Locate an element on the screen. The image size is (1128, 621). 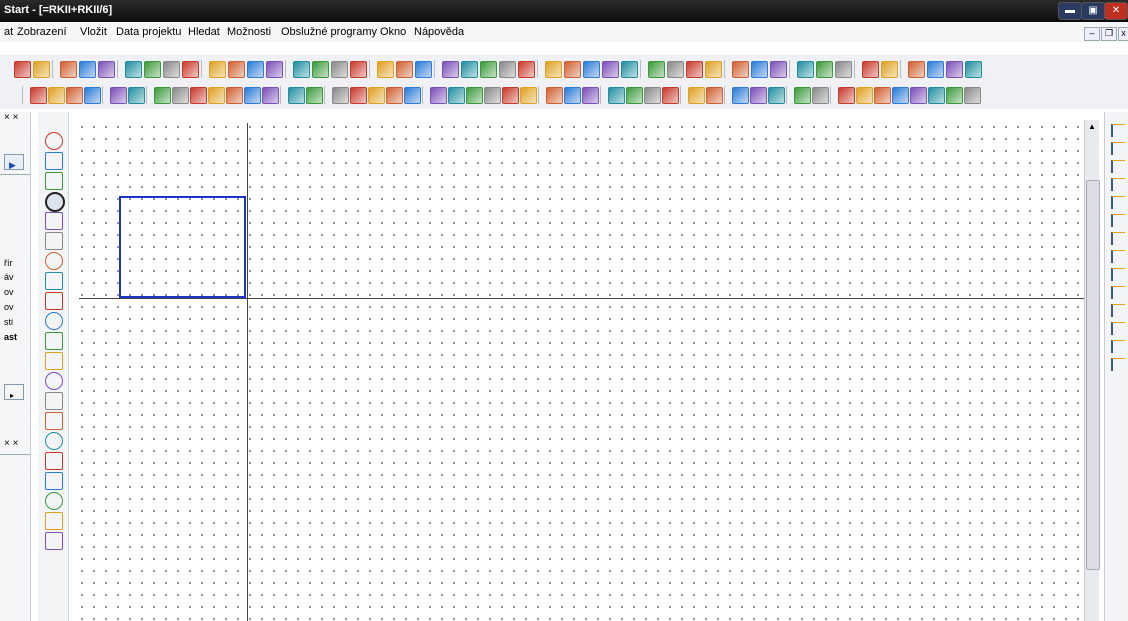
circle-tool-icon is located at coordinates (54, 221).